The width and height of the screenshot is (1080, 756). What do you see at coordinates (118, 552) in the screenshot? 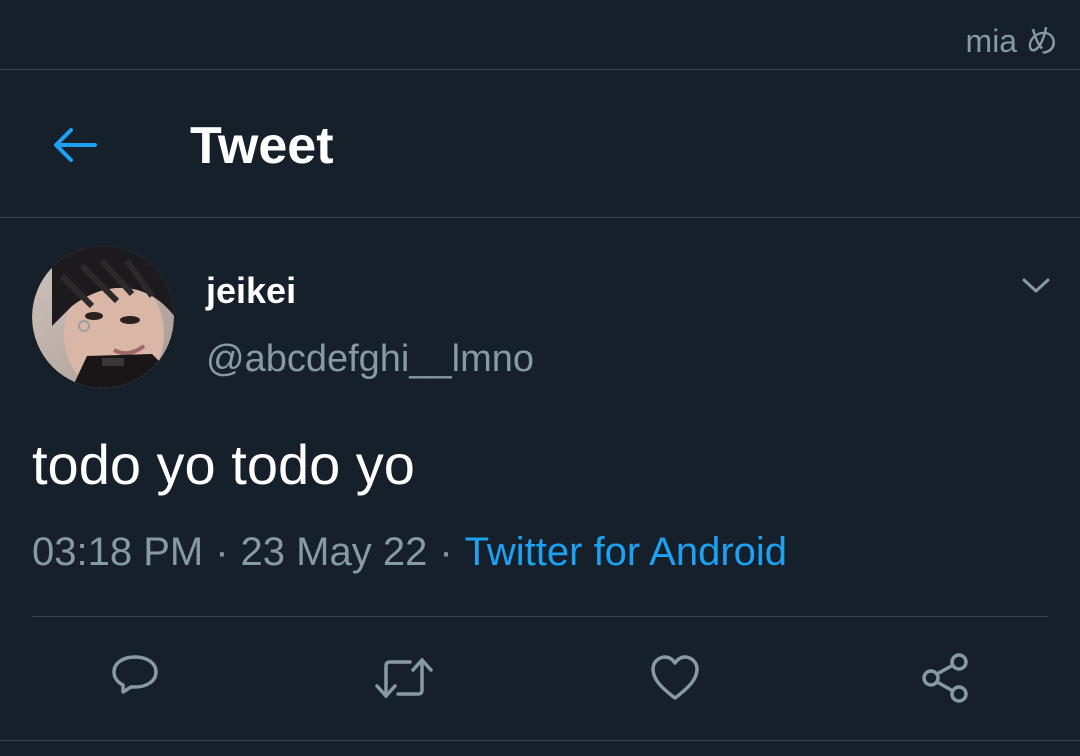
I see `tweet-time: 03:18 PM` at bounding box center [118, 552].